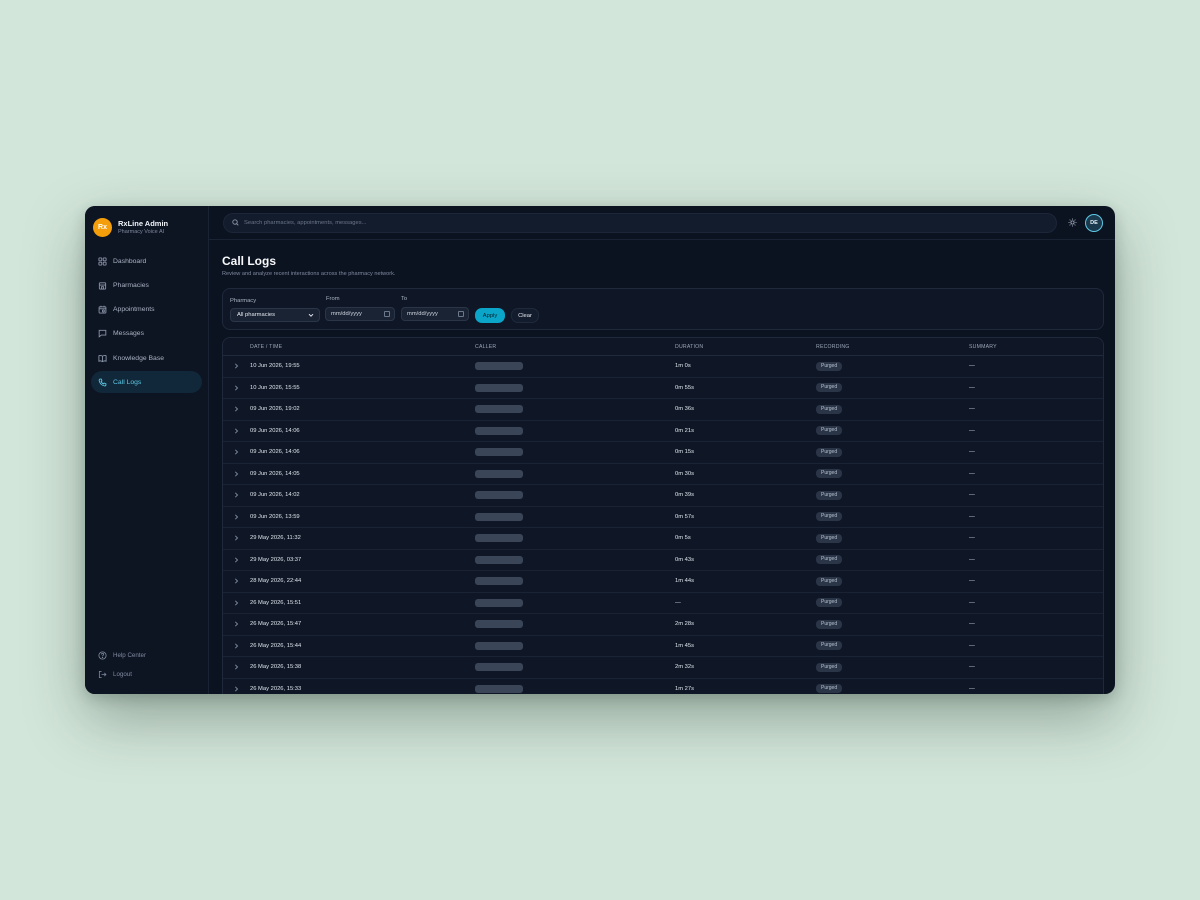 The height and width of the screenshot is (900, 1200). I want to click on row-date-time: 09 Jun 2026, 14:06, so click(275, 452).